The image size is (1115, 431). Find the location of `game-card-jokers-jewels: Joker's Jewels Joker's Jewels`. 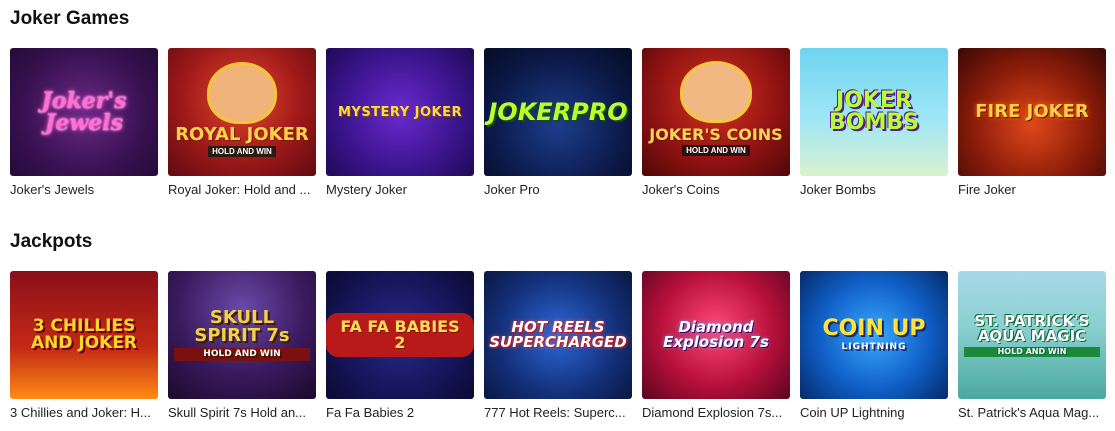

game-card-jokers-jewels: Joker's Jewels Joker's Jewels is located at coordinates (84, 123).